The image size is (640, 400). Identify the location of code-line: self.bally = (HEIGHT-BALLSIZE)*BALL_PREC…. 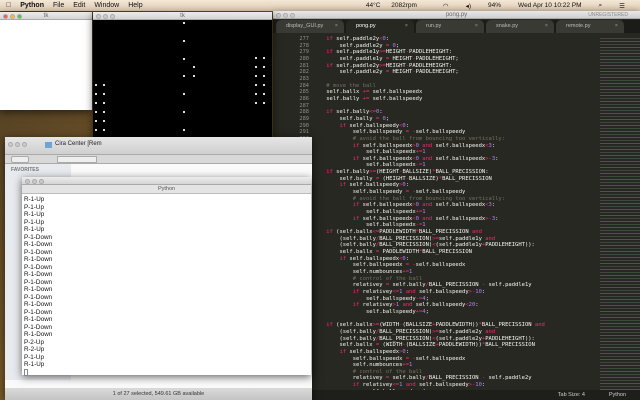
(402, 178).